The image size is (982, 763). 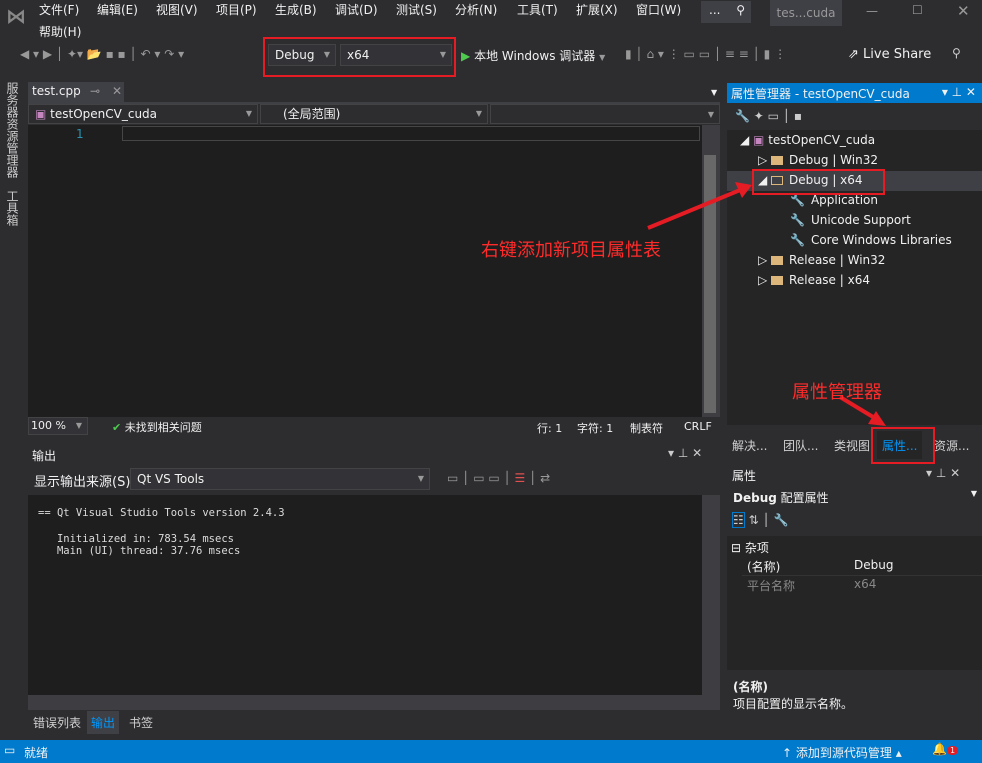 I want to click on category-misc: ⊟ 杂项, so click(x=750, y=547).